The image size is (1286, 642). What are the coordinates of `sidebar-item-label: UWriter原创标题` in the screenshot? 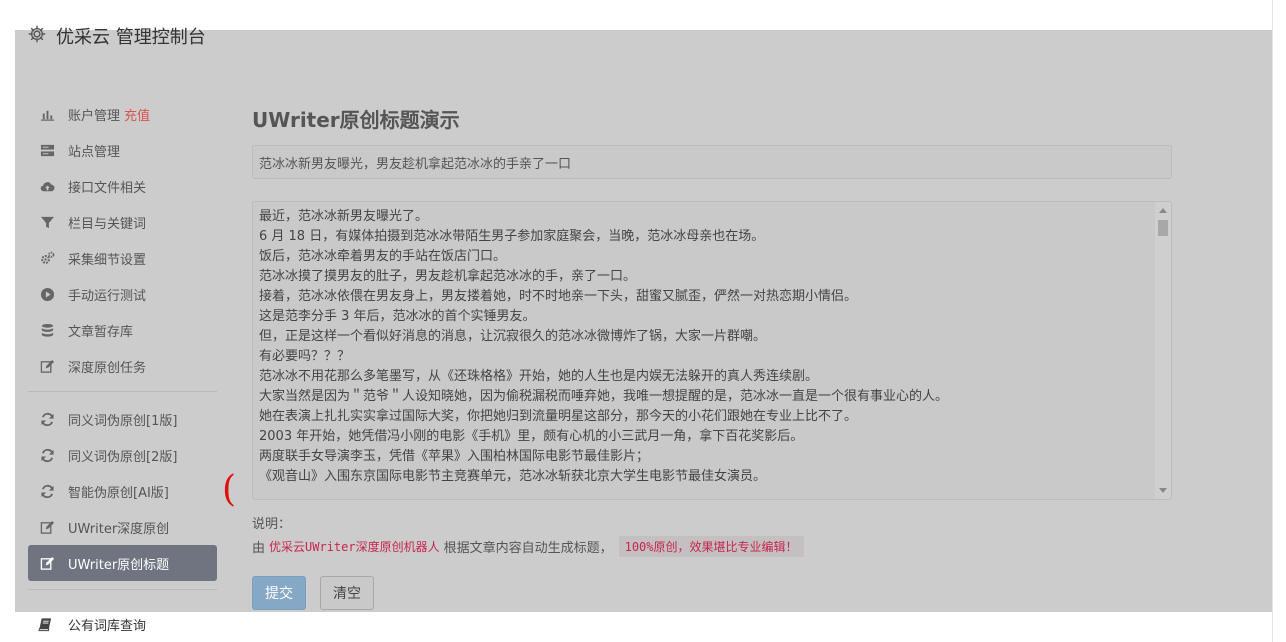 It's located at (119, 565).